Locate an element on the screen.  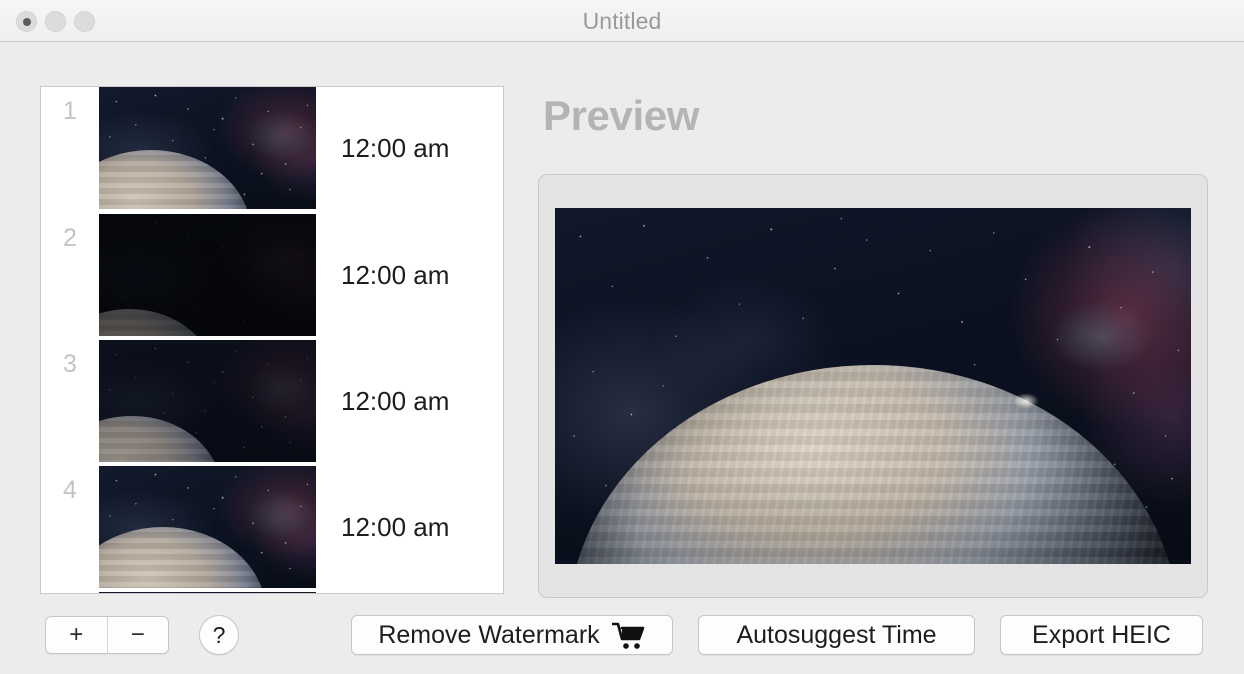
autosuggest-time-button: Autosuggest Time is located at coordinates (836, 635).